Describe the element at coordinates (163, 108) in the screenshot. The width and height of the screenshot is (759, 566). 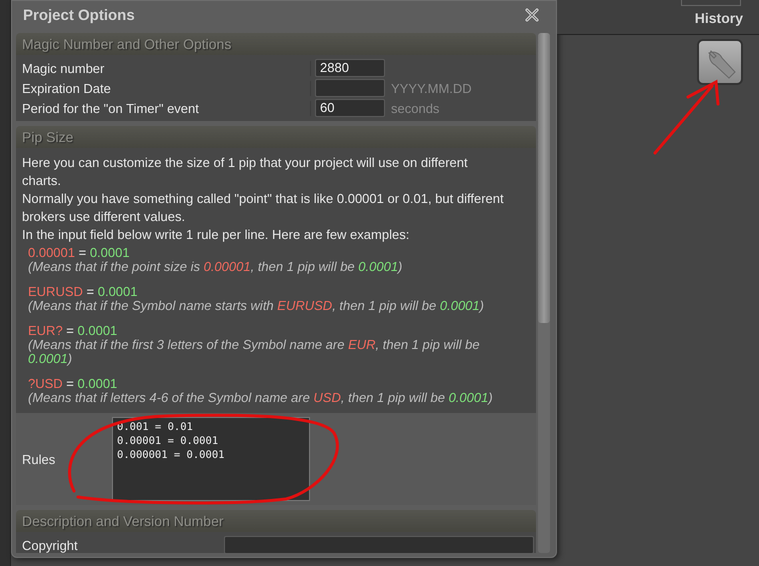
I see `field-label: Period for the "on Timer" event` at that location.